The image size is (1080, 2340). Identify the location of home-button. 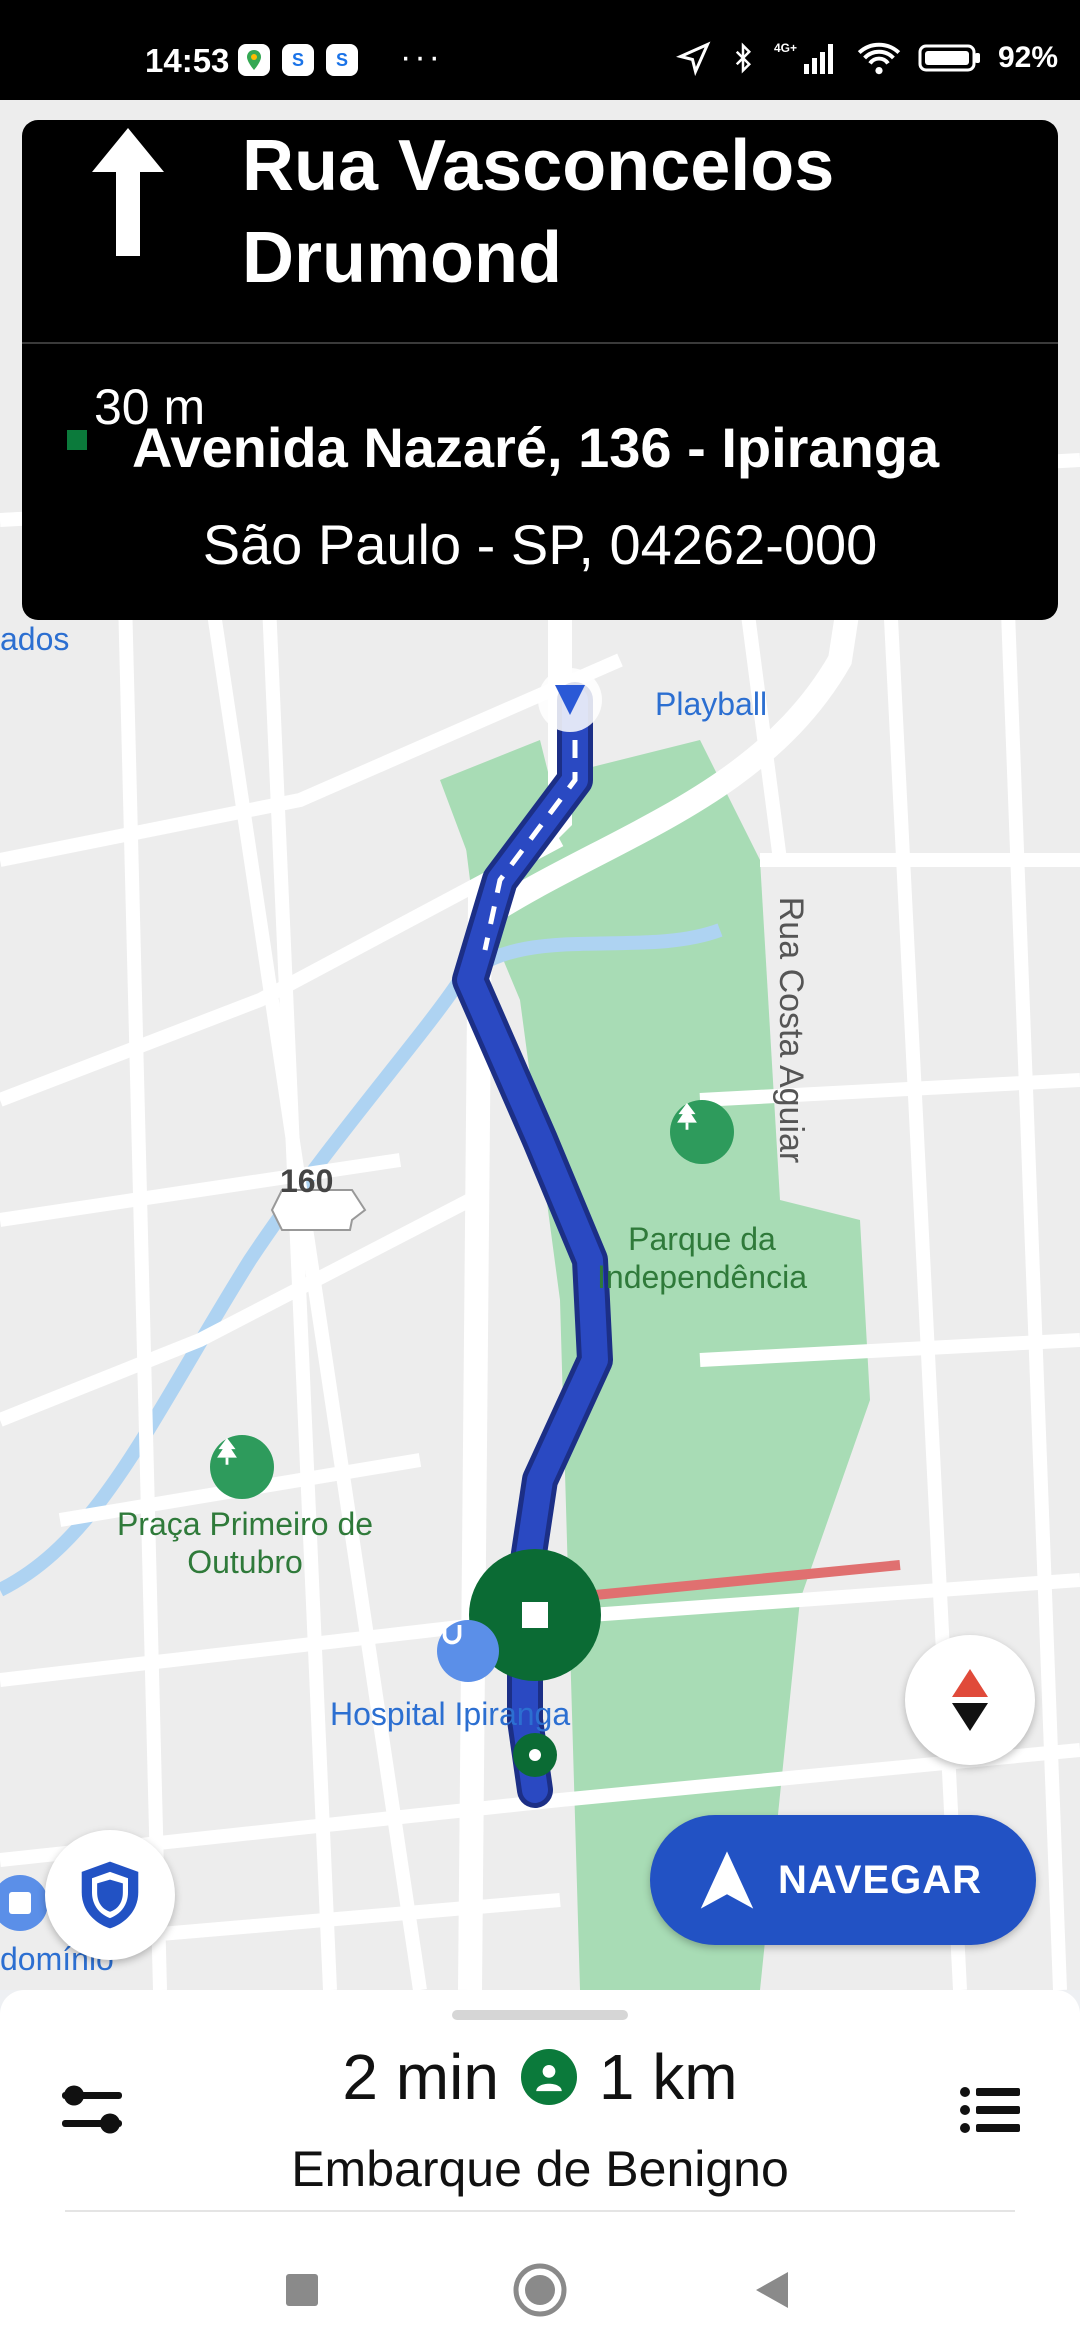
(540, 2290).